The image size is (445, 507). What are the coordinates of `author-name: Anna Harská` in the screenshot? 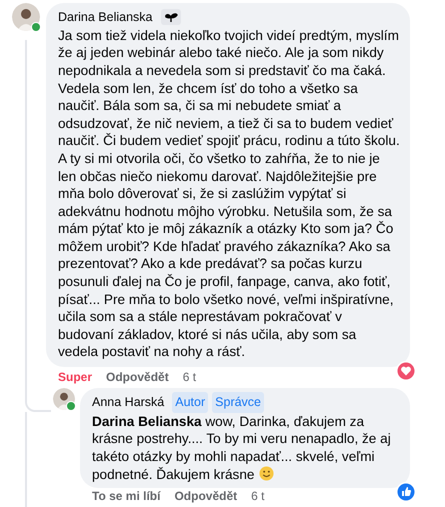 It's located at (128, 402).